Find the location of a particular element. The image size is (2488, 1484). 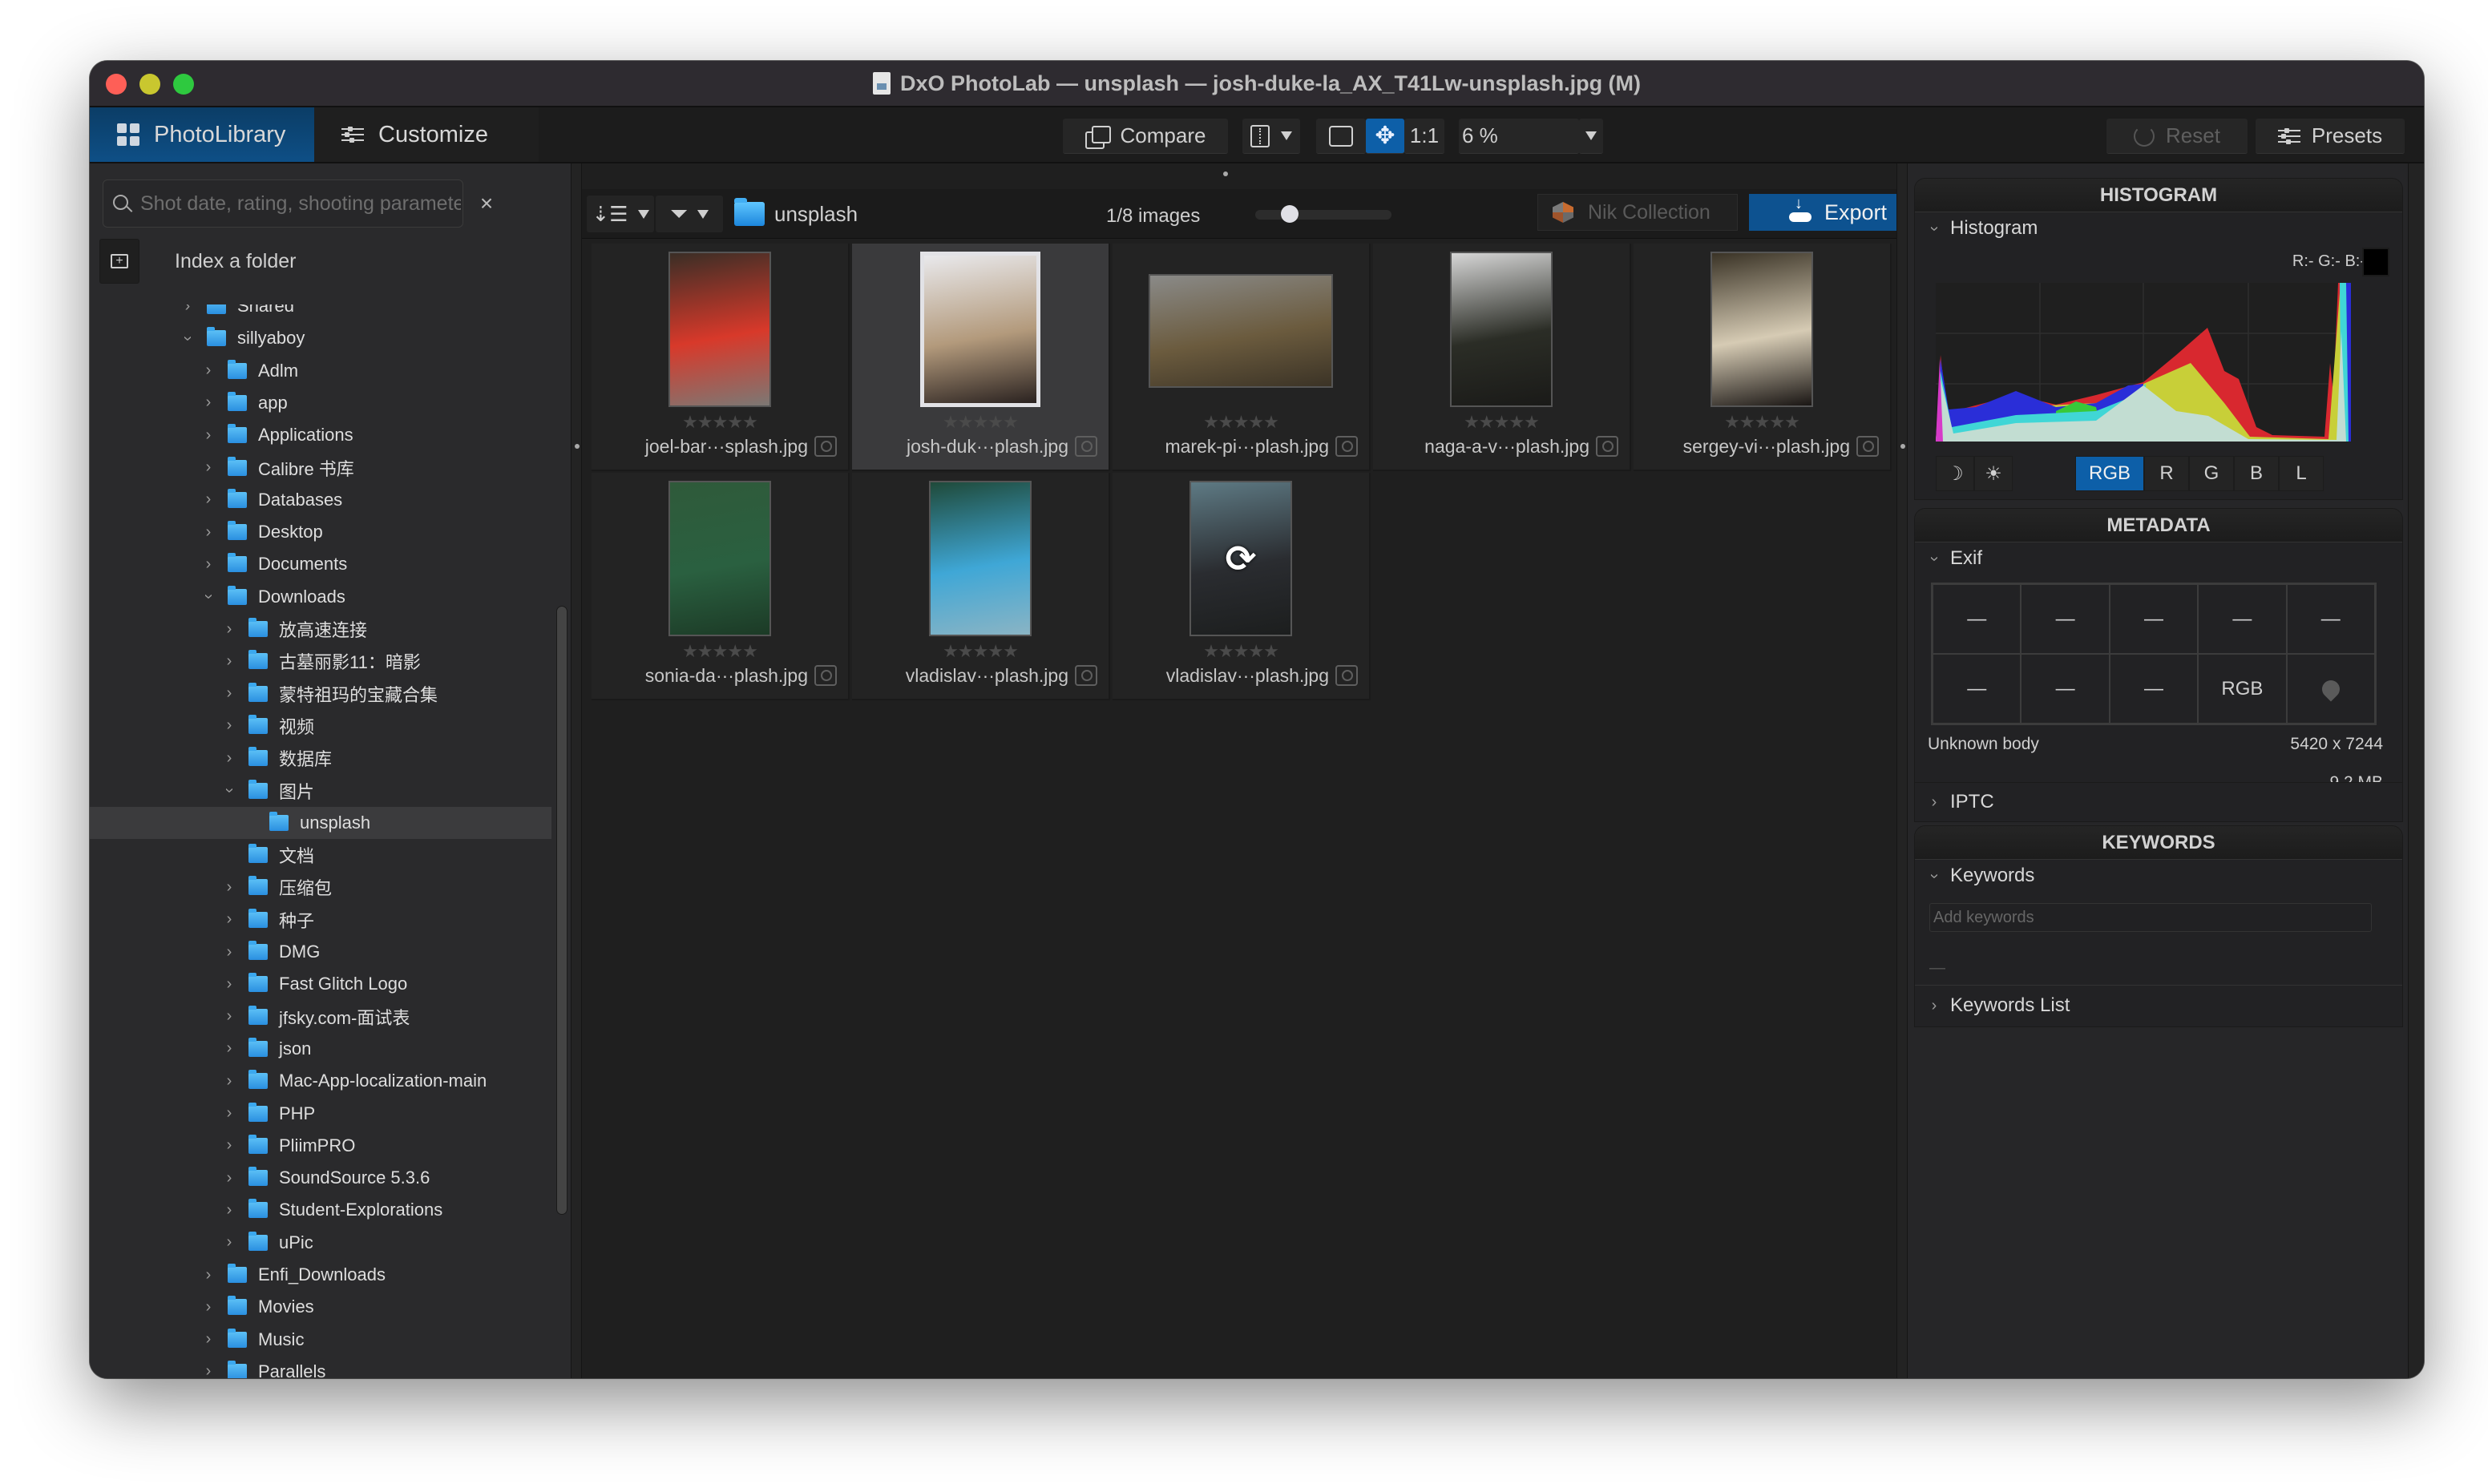

folder-tree-item: › sillyaboy is located at coordinates (320, 338).